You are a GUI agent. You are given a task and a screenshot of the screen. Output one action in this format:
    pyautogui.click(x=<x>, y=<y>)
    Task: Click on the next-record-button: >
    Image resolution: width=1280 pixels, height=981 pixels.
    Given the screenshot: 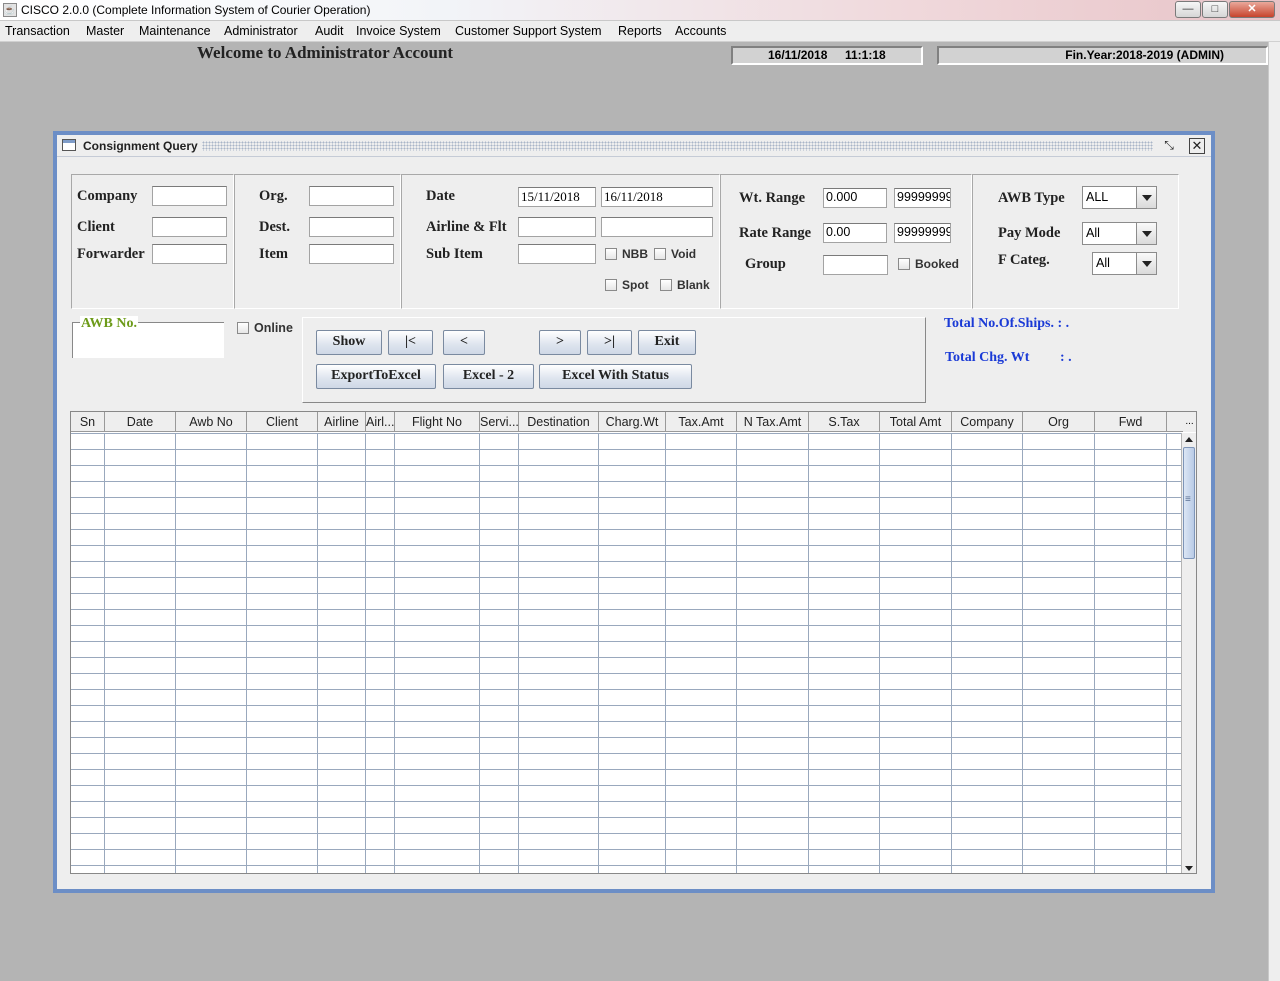 What is the action you would take?
    pyautogui.click(x=560, y=342)
    